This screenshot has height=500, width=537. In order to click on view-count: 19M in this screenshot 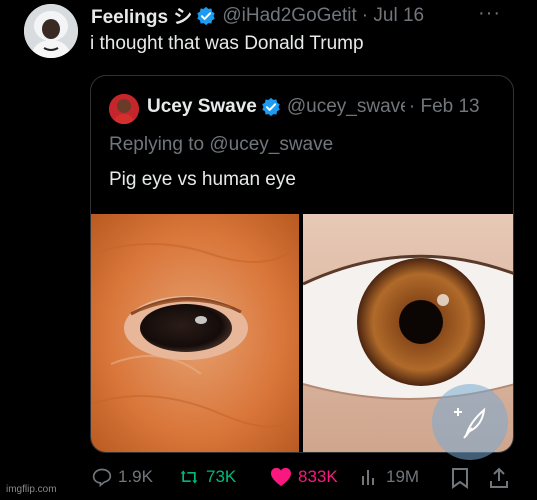, I will do `click(403, 476)`.